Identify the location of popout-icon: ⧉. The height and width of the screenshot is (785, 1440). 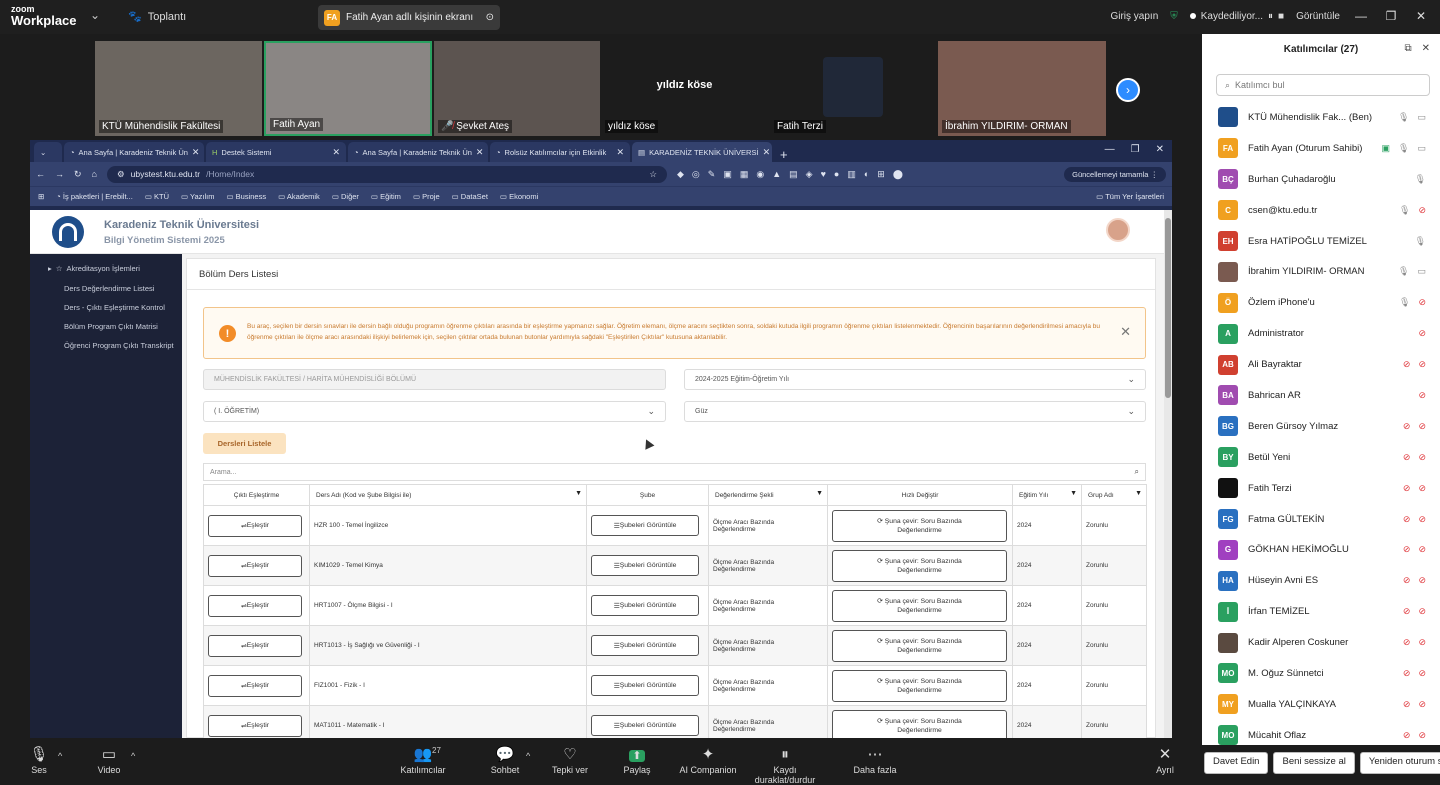
(1407, 48).